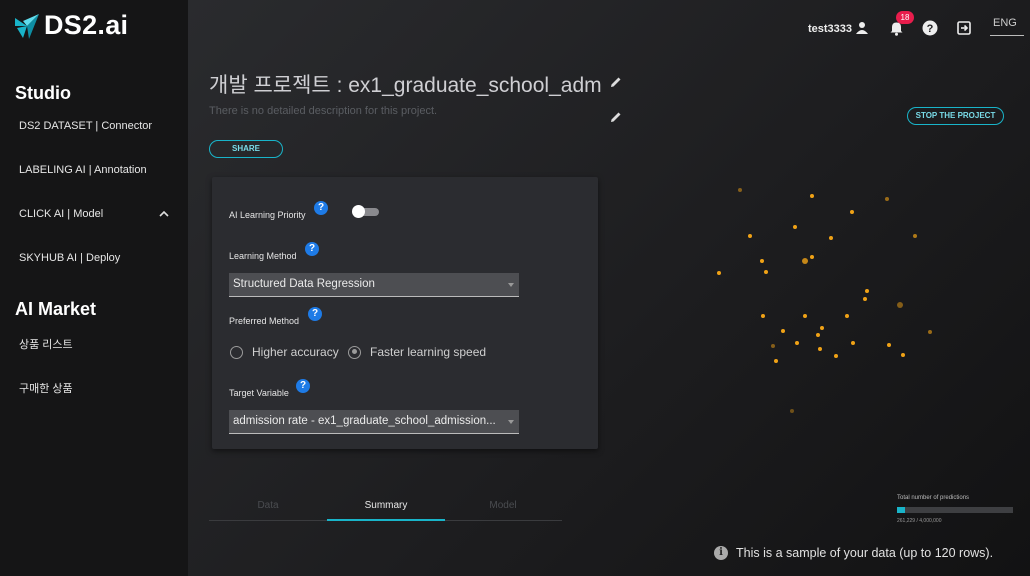  I want to click on edit-title-pencil-icon, so click(616, 82).